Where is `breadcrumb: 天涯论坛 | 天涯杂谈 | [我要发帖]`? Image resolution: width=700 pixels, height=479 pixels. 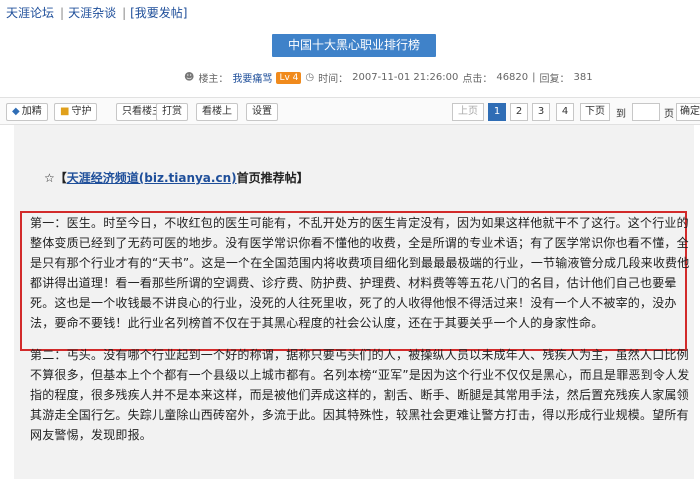
breadcrumb: 天涯论坛 | 天涯杂谈 | [我要发帖] is located at coordinates (98, 12).